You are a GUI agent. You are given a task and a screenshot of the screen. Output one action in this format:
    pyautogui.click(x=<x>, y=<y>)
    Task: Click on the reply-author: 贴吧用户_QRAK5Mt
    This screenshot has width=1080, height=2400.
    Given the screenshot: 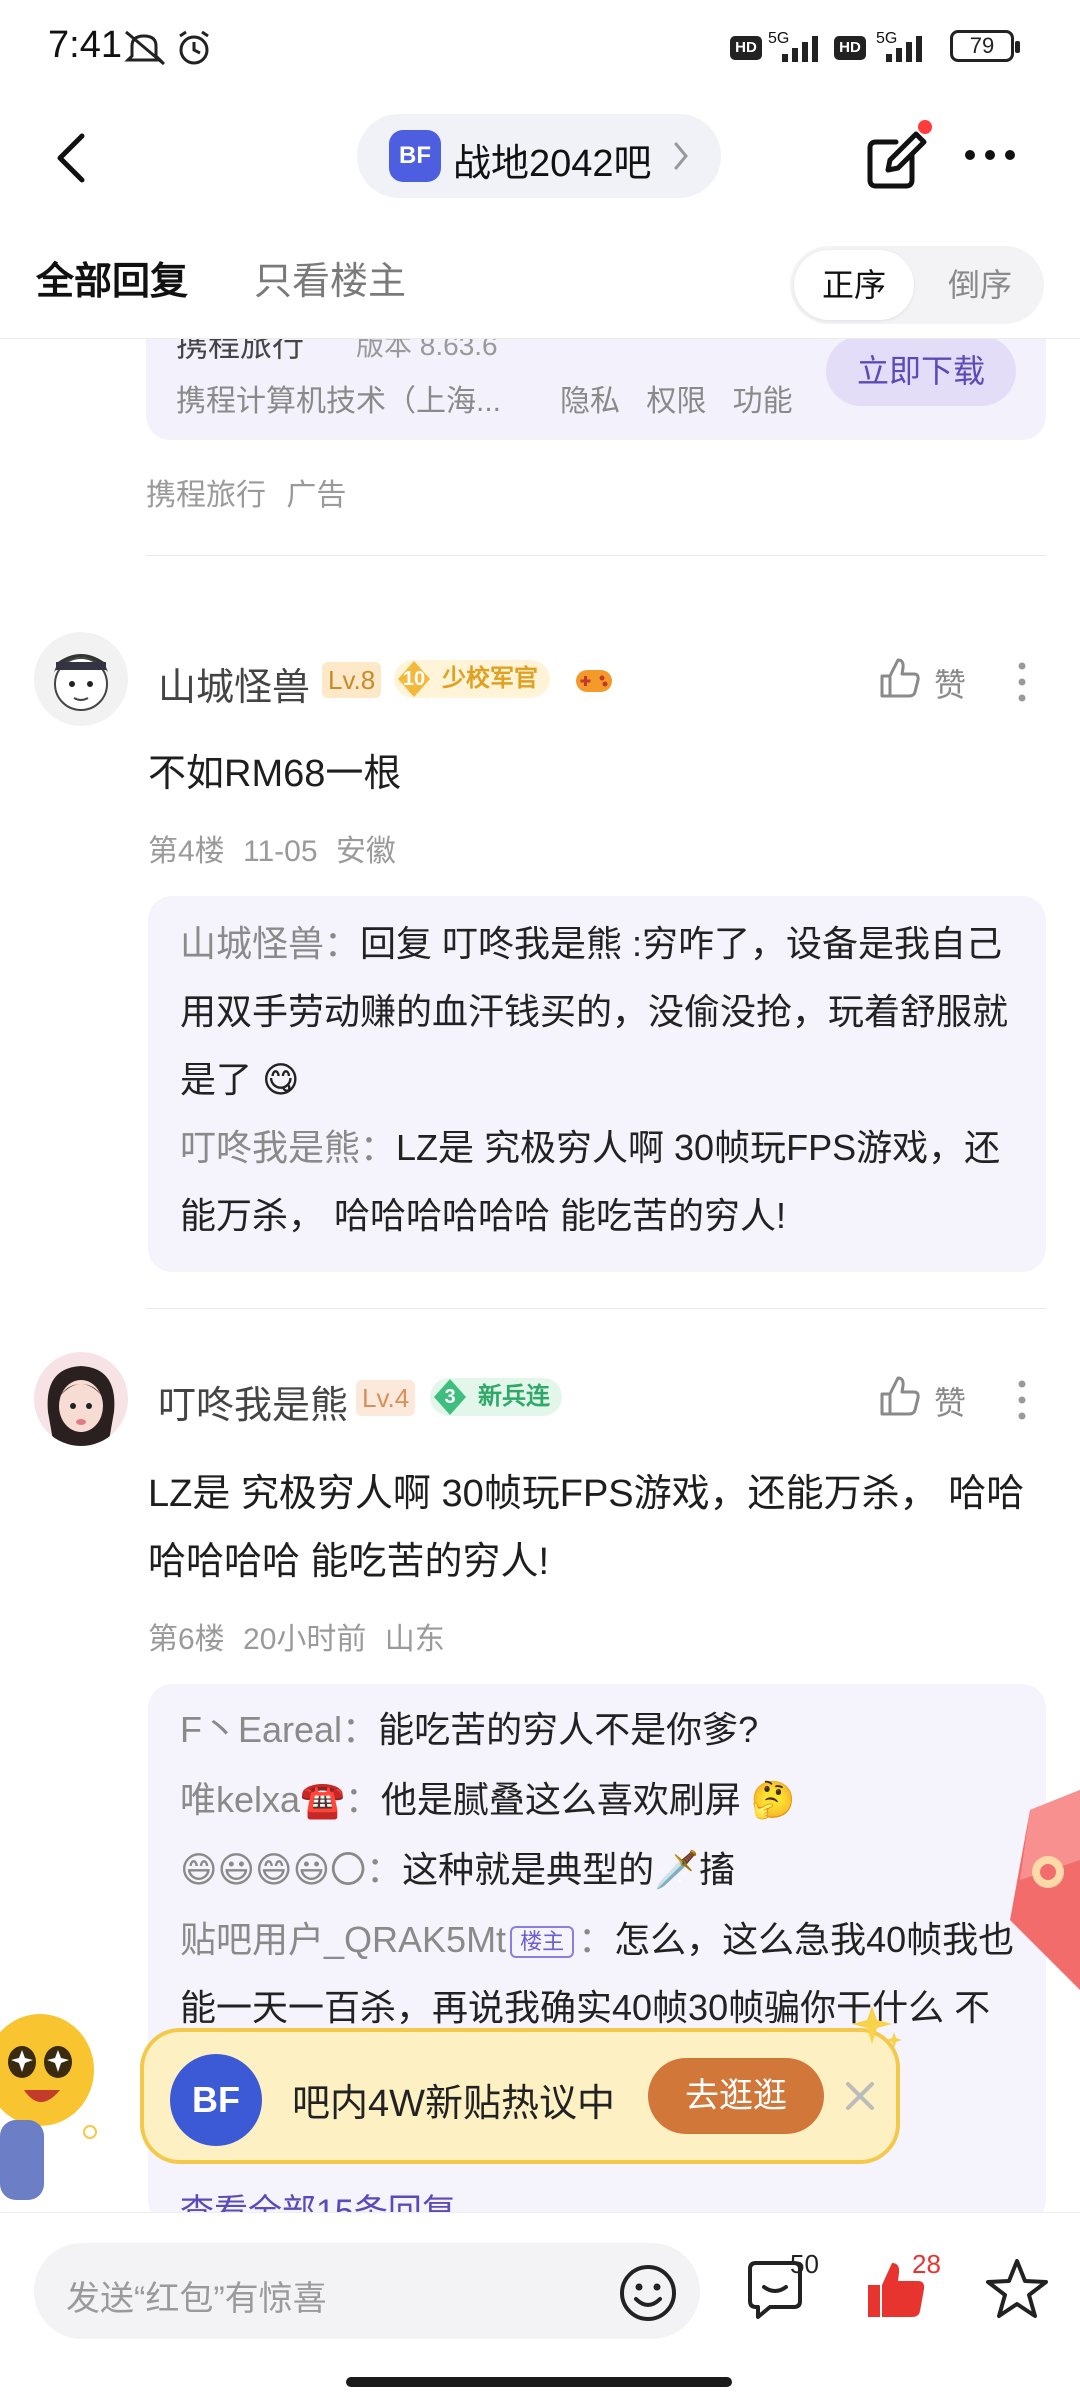 What is the action you would take?
    pyautogui.click(x=343, y=1939)
    